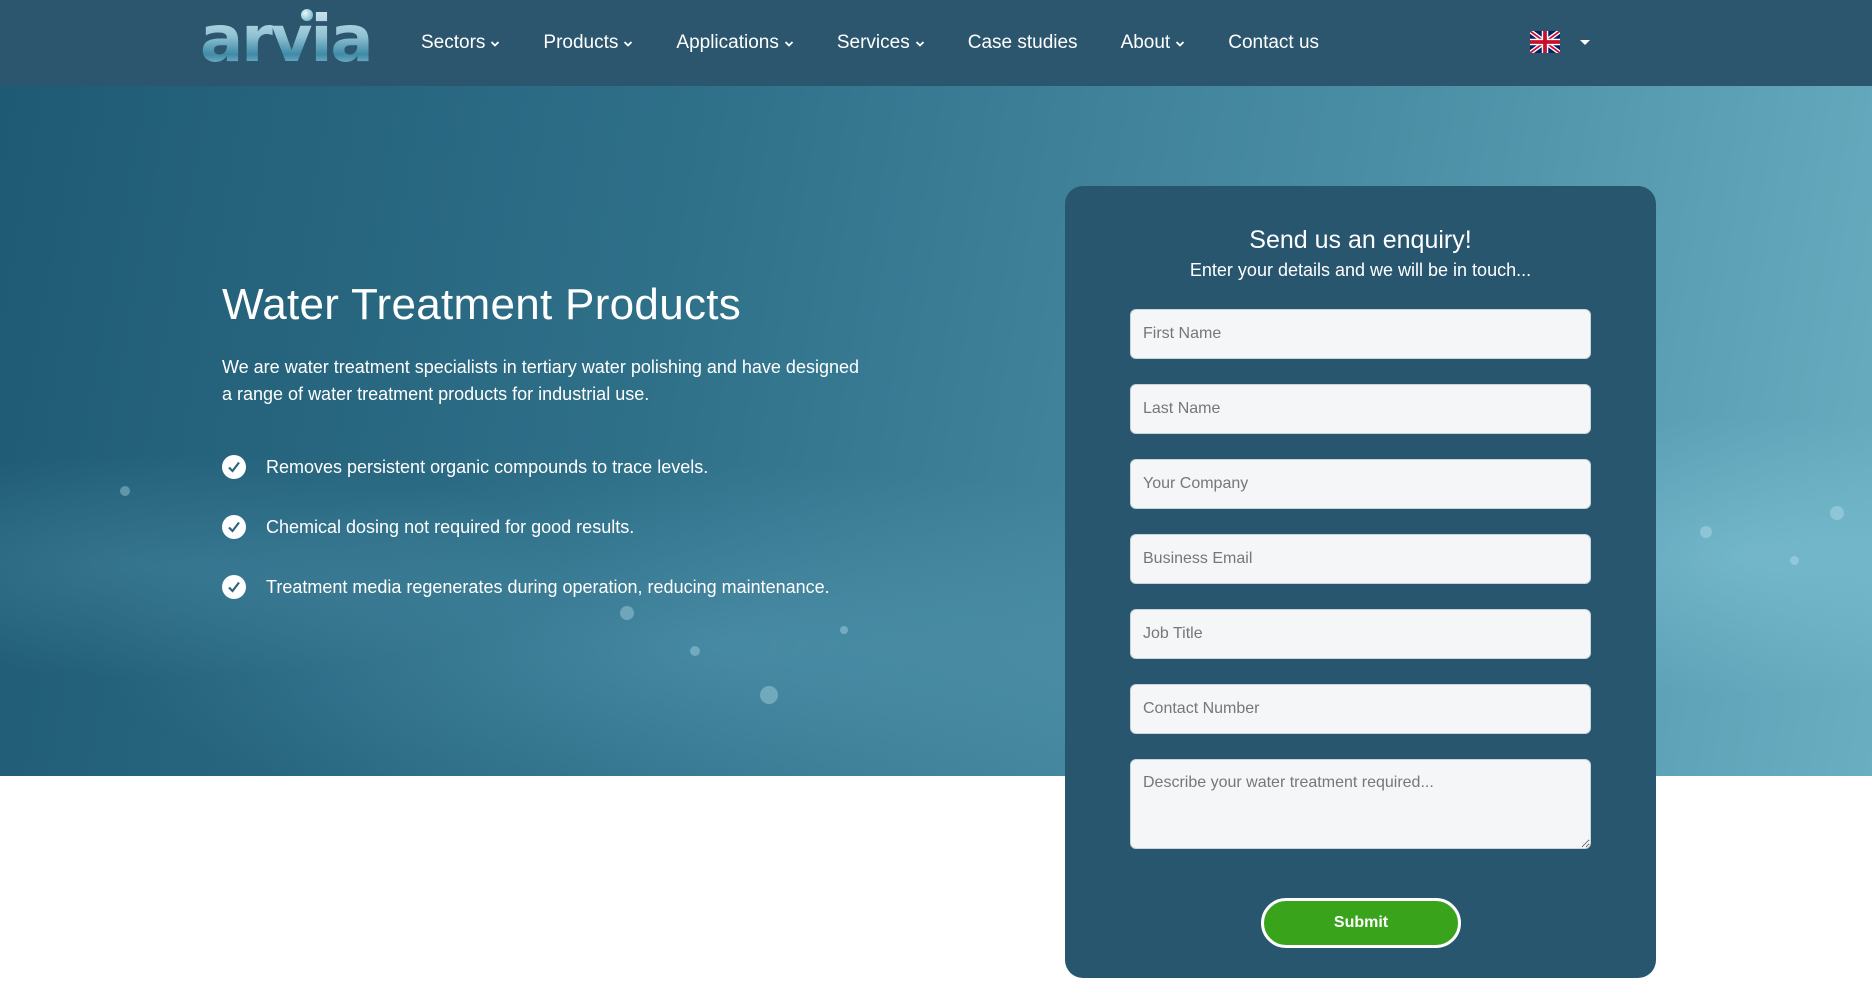  I want to click on nav-item-applications: Applications, so click(734, 43).